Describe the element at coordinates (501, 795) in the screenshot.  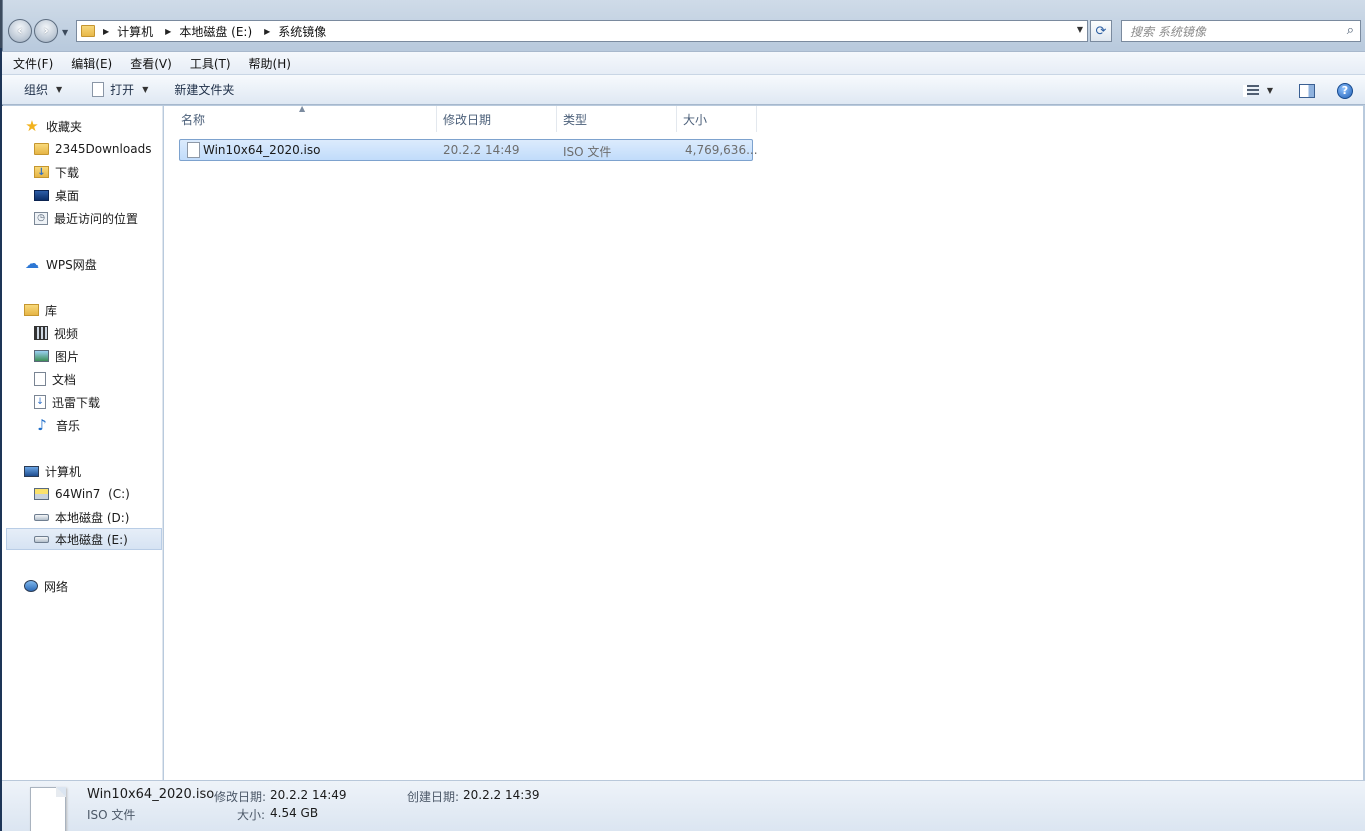
I see `details-created-value: 20.2.2 14:39` at that location.